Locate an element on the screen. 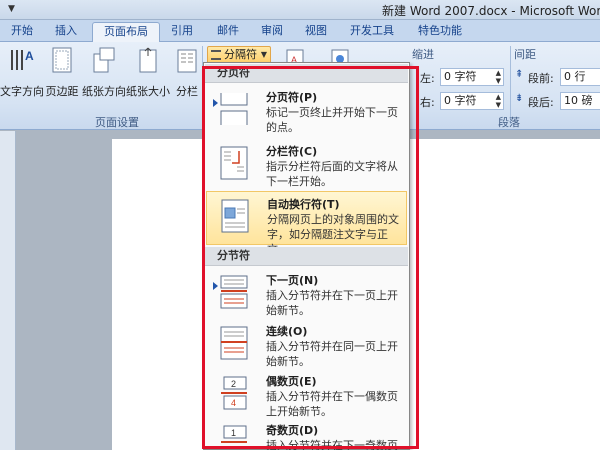 The height and width of the screenshot is (450, 600). tab-insert: 插入 is located at coordinates (66, 32).